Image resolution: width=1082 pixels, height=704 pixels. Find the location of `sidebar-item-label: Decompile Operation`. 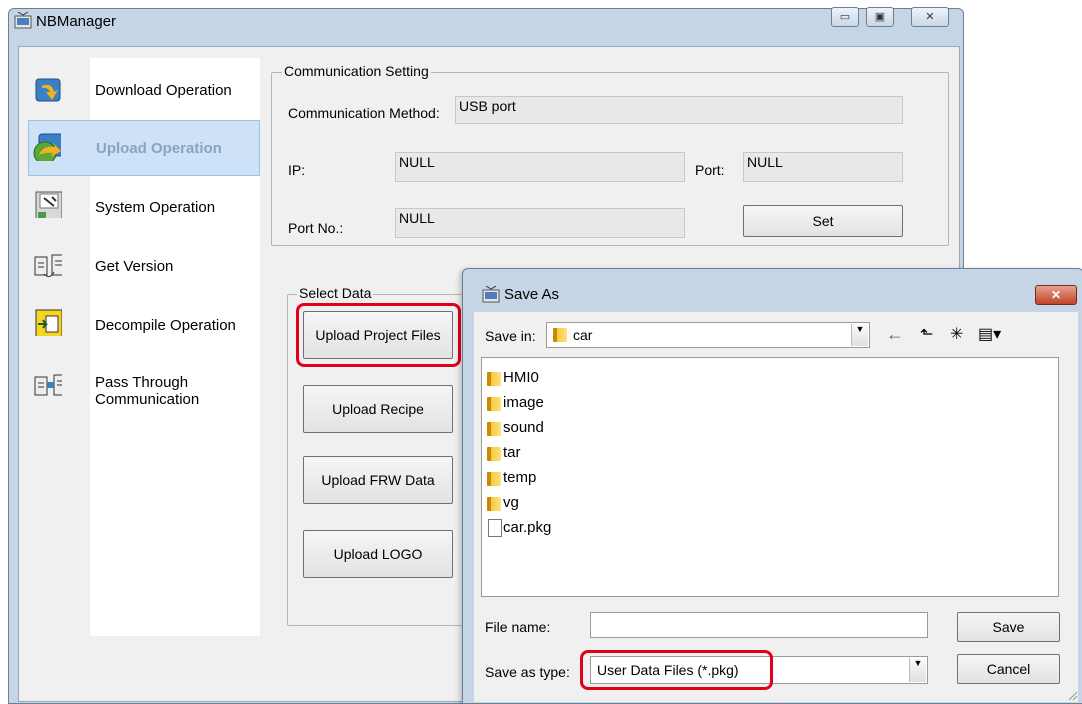

sidebar-item-label: Decompile Operation is located at coordinates (165, 325).